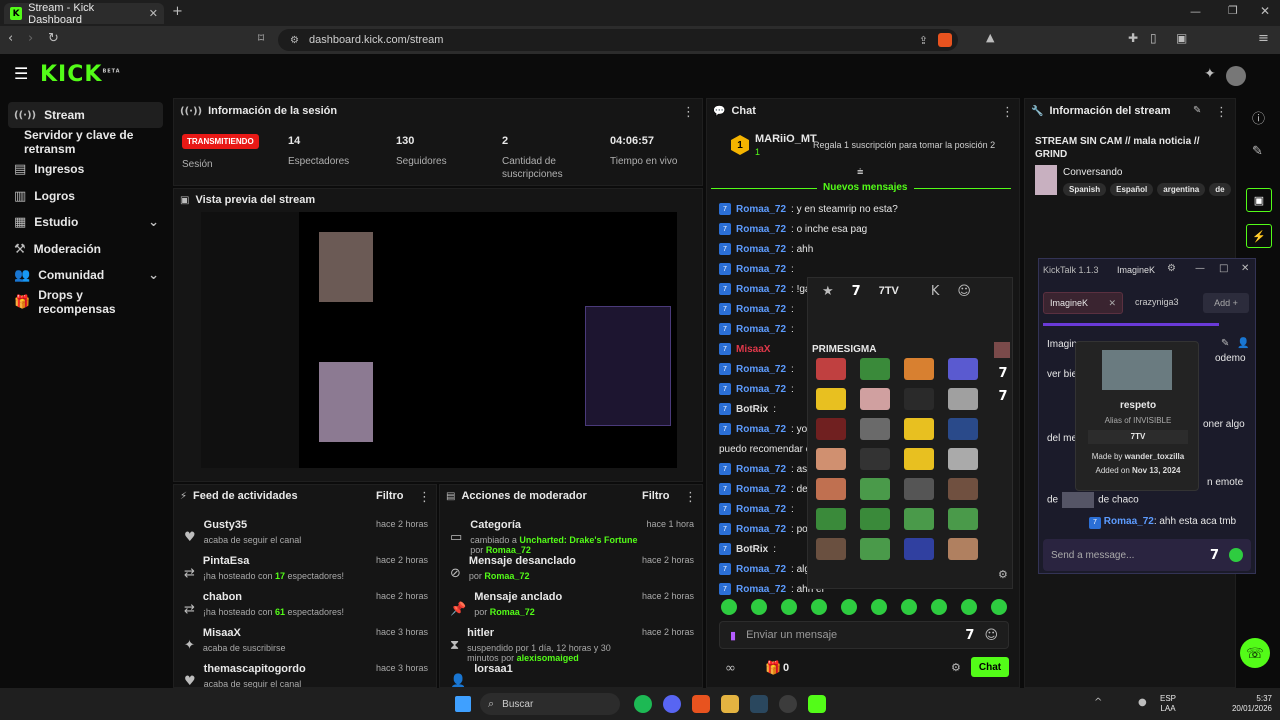  What do you see at coordinates (1247, 704) in the screenshot?
I see `clock: 5:37 20/01/2026` at bounding box center [1247, 704].